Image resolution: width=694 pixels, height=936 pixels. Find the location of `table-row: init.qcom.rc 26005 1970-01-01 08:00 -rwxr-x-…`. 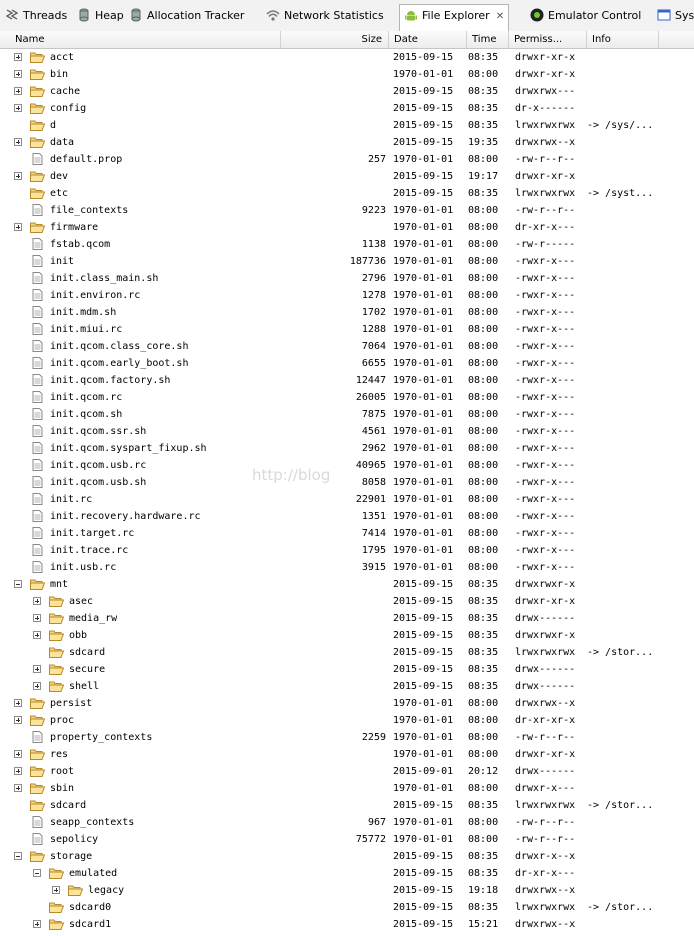

table-row: init.qcom.rc 26005 1970-01-01 08:00 -rwxr-x-… is located at coordinates (347, 397).